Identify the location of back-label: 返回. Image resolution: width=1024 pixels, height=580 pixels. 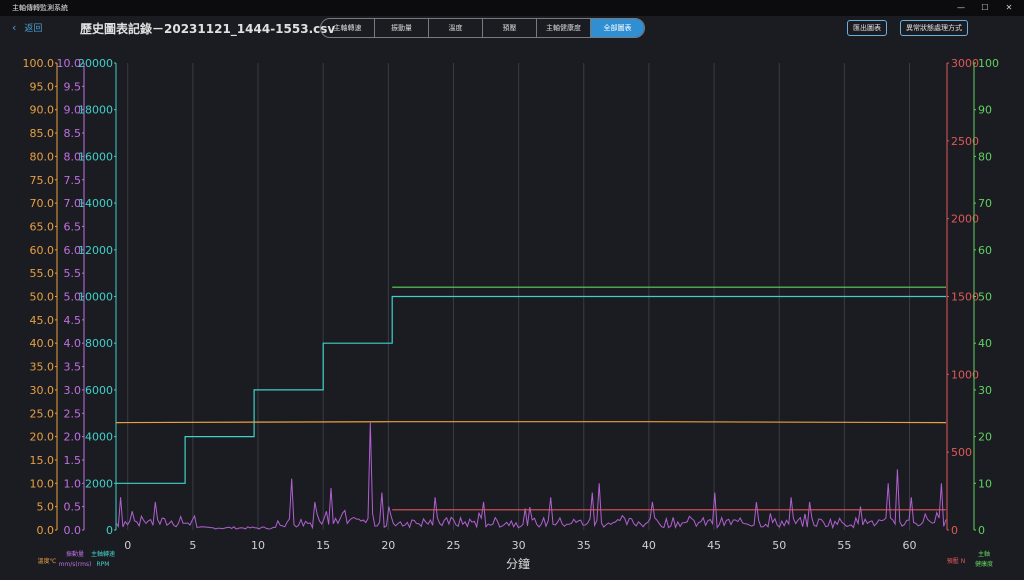
(33, 29).